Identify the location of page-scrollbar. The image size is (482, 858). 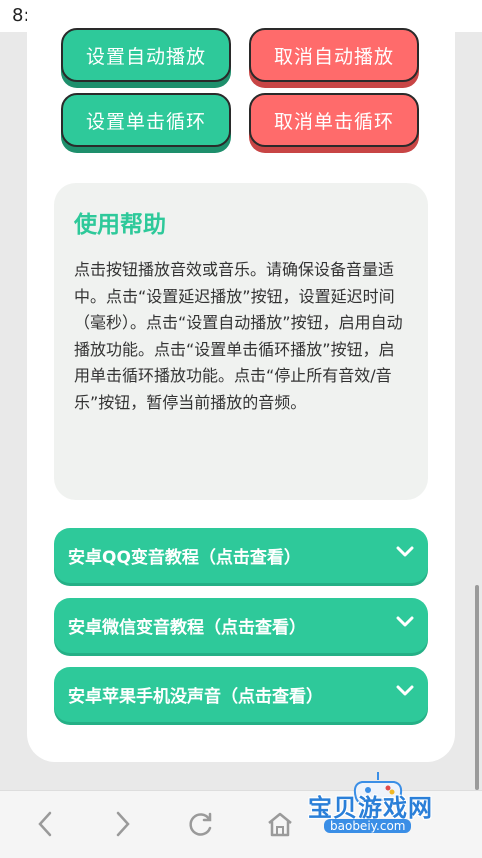
(477, 687).